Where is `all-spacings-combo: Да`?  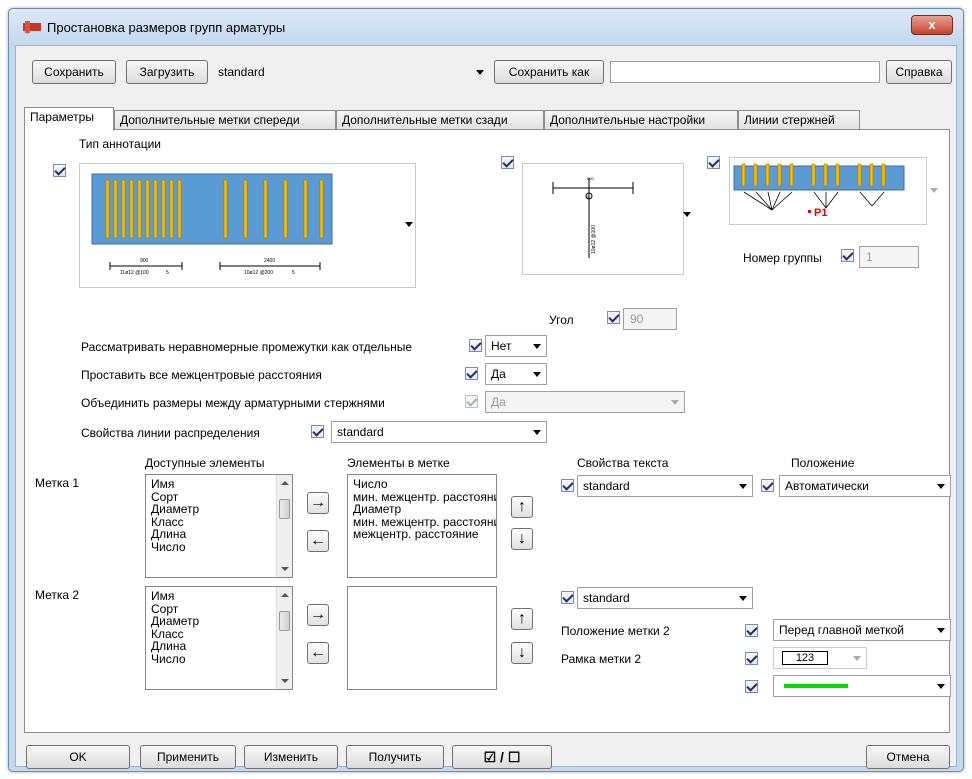
all-spacings-combo: Да is located at coordinates (516, 374).